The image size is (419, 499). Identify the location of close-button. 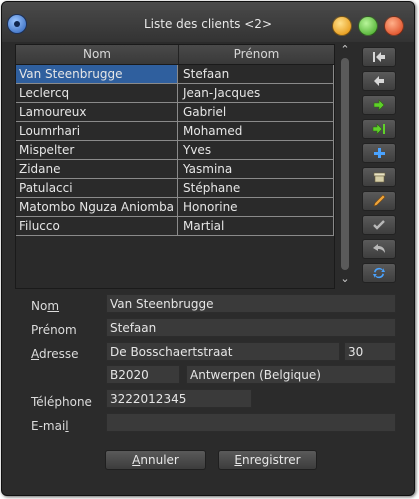
(394, 26).